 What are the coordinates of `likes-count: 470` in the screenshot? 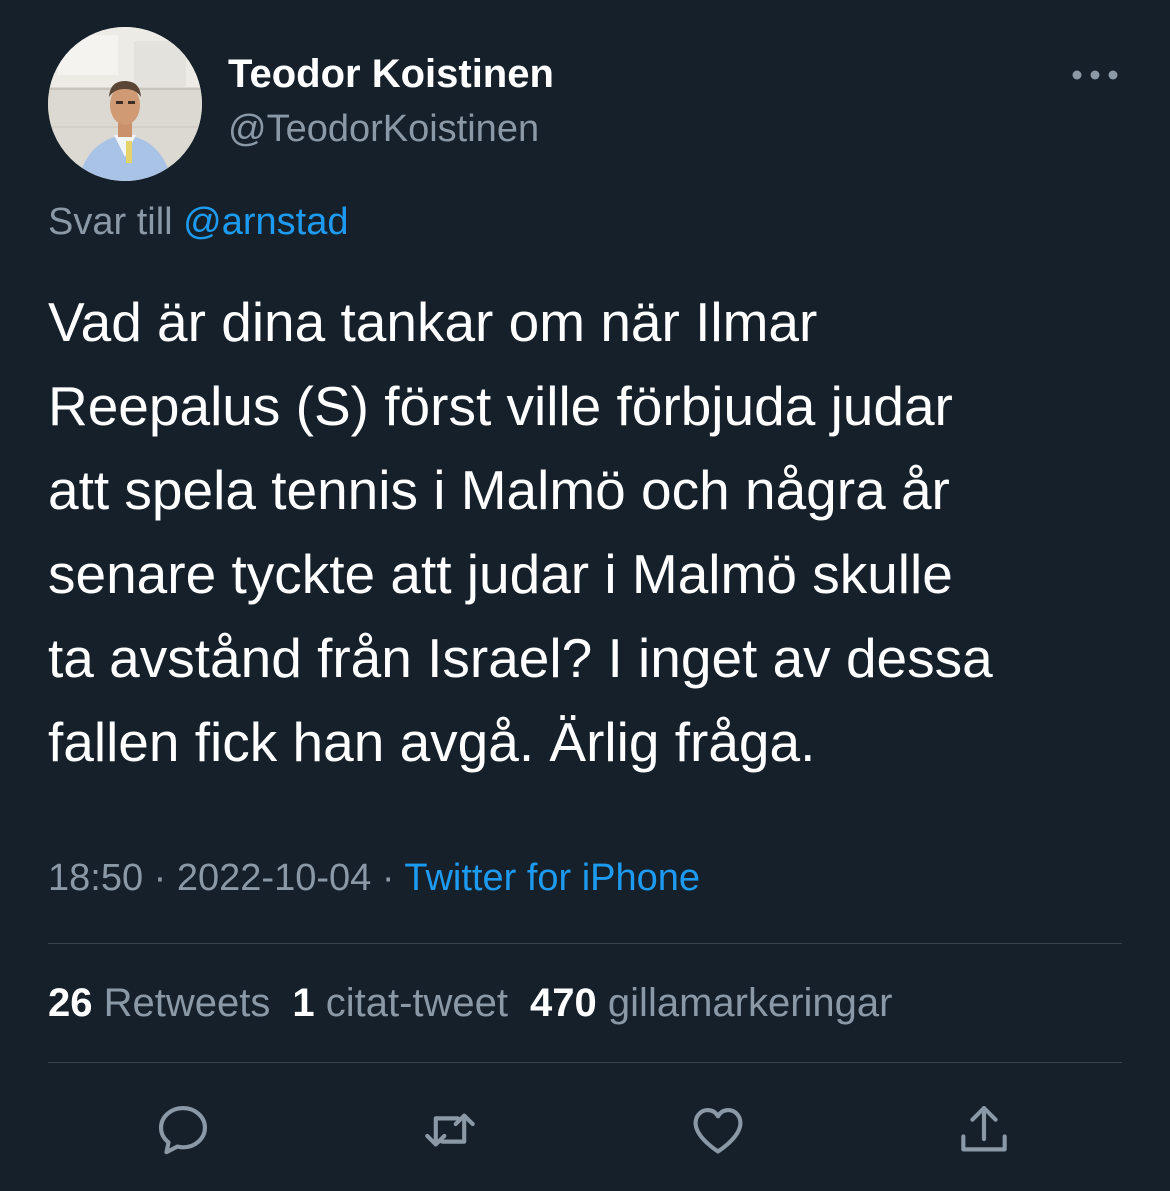 It's located at (563, 1003).